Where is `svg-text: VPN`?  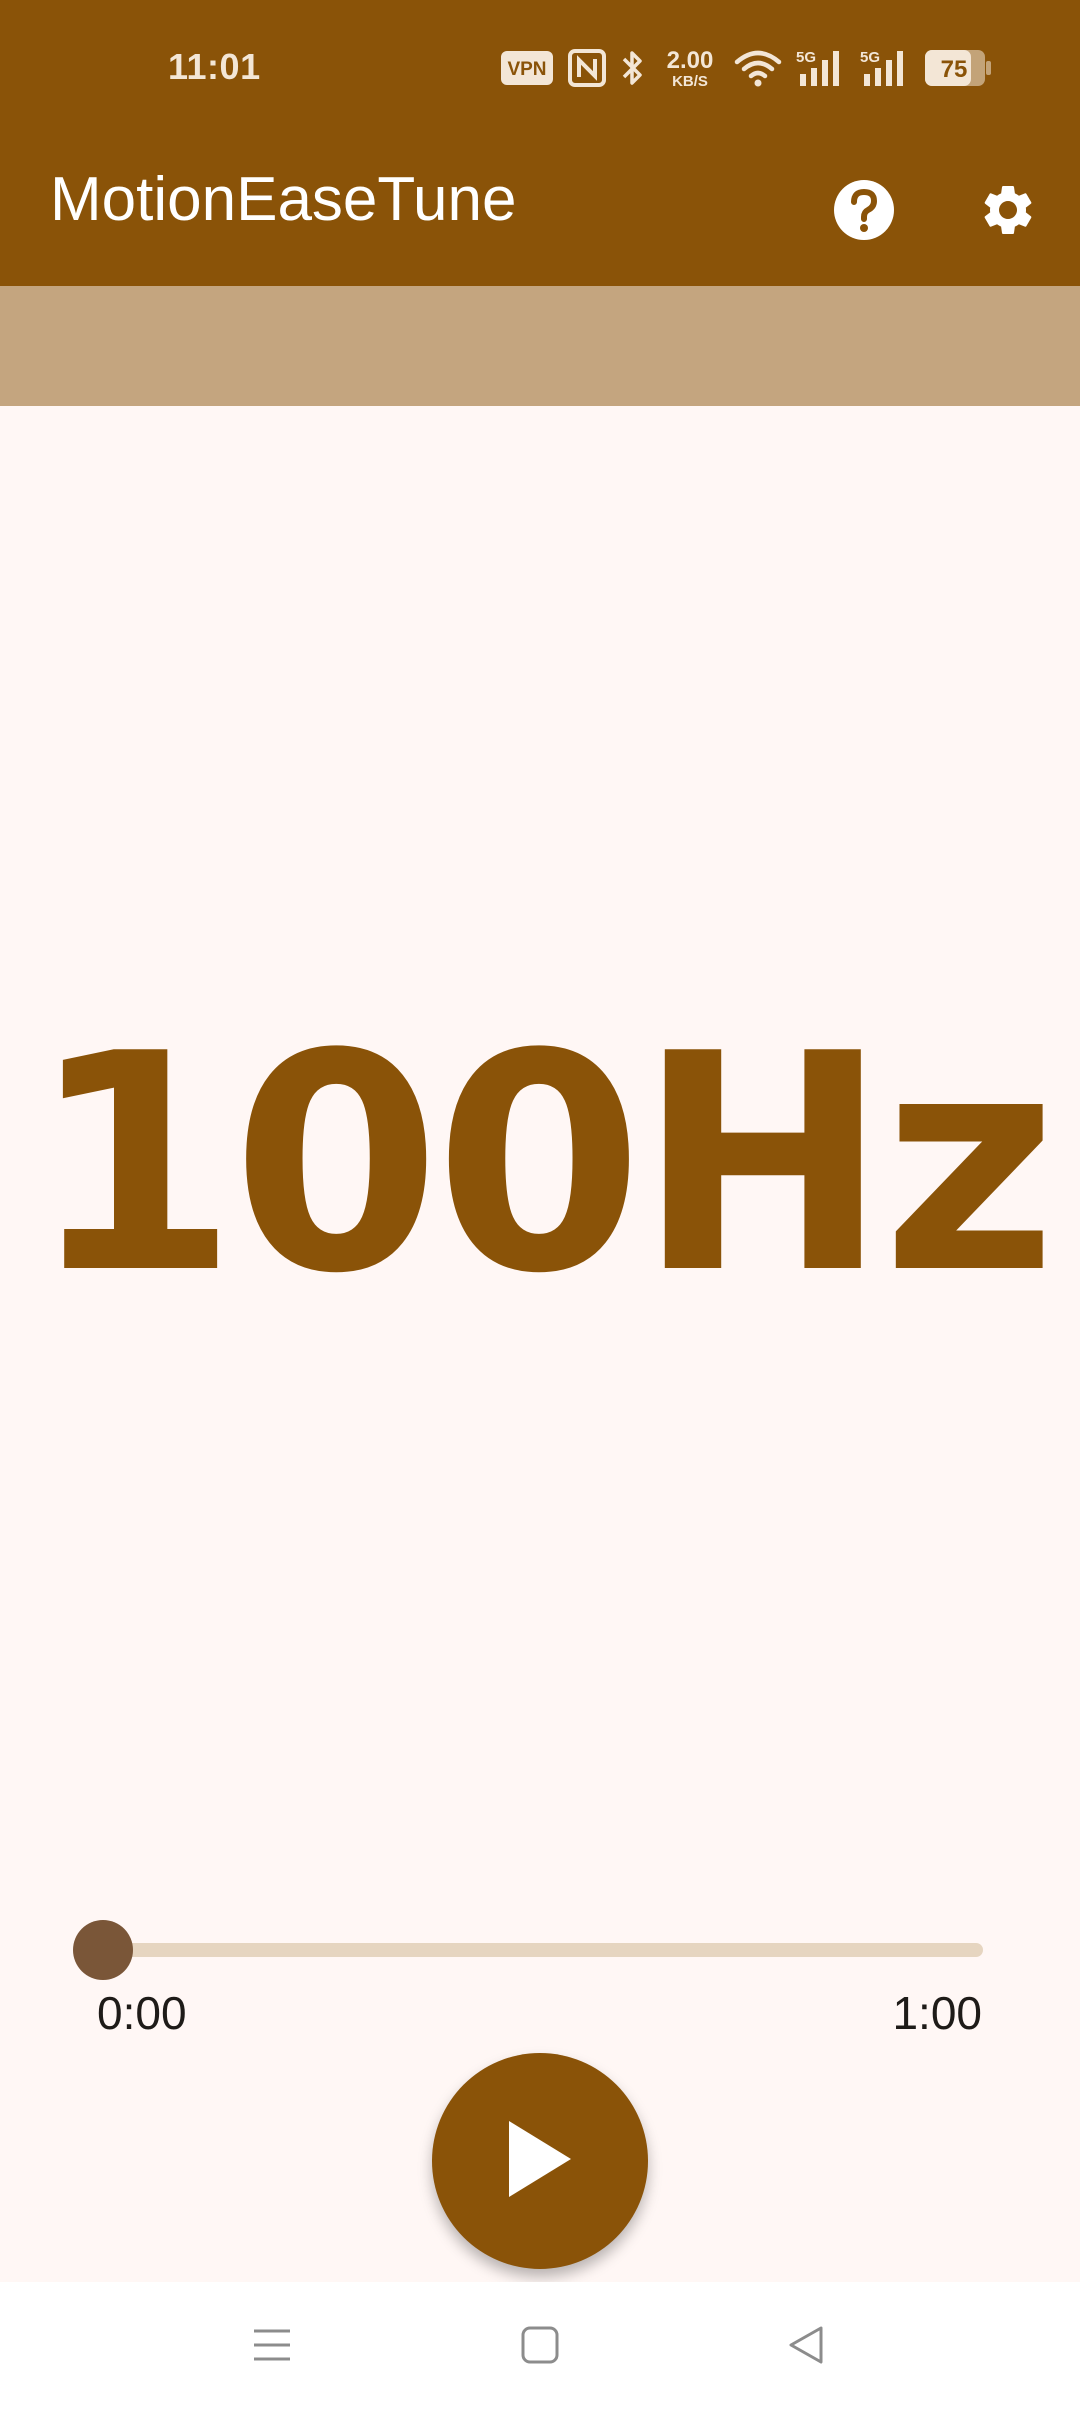 svg-text: VPN is located at coordinates (526, 69).